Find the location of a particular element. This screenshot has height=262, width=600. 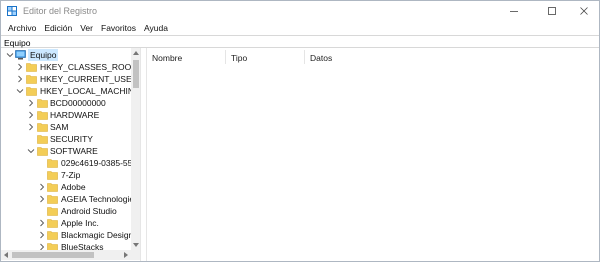

regedit-icon is located at coordinates (12, 11).